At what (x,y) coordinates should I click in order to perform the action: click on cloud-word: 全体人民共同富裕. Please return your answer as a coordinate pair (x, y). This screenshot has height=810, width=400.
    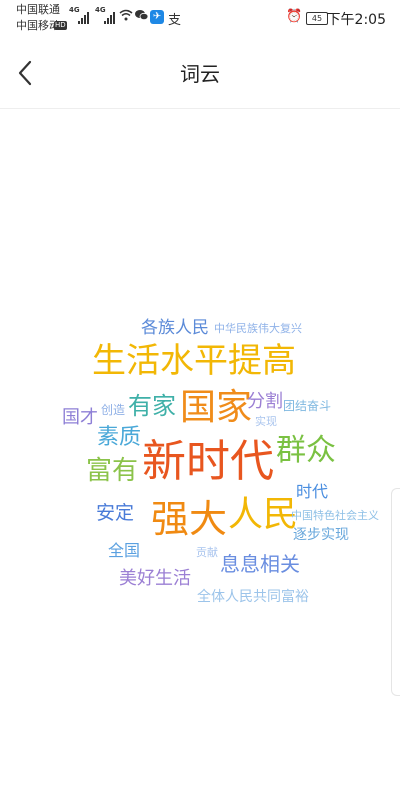
    Looking at the image, I should click on (253, 597).